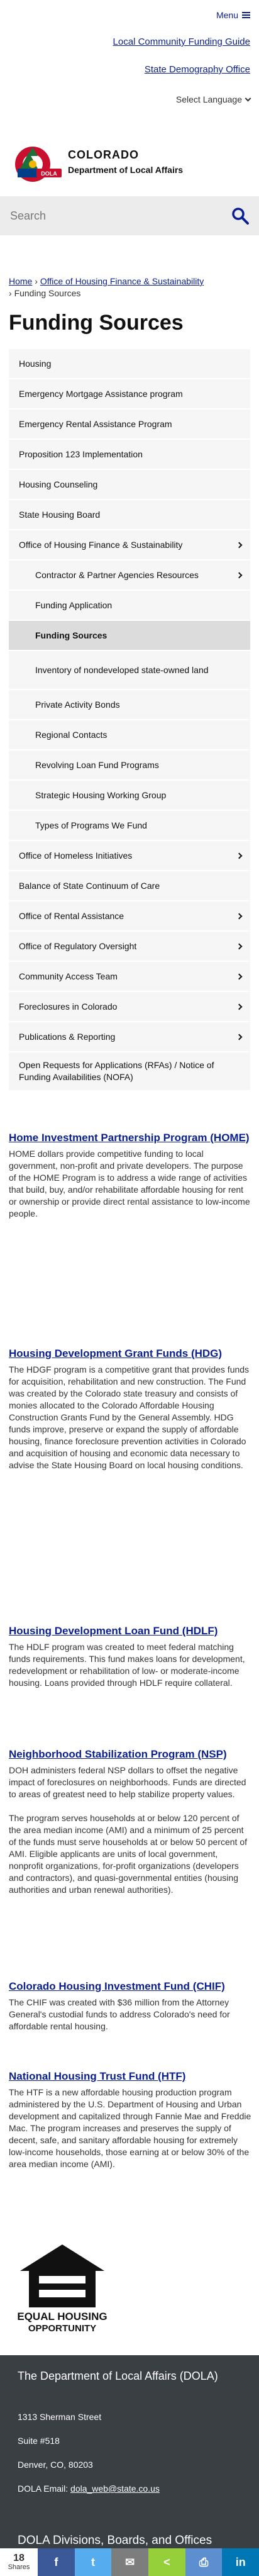  What do you see at coordinates (129, 606) in the screenshot?
I see `nav-item-funding-application: Funding Application` at bounding box center [129, 606].